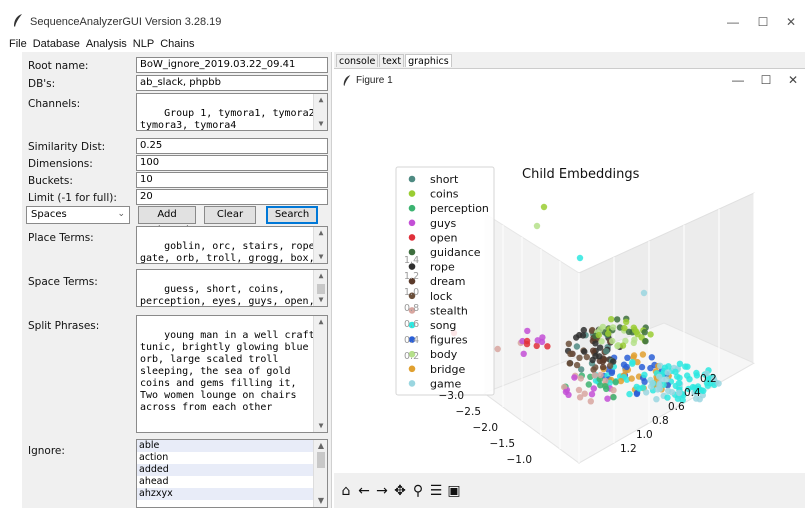 The height and width of the screenshot is (508, 805). I want to click on search-button: Search, so click(292, 215).